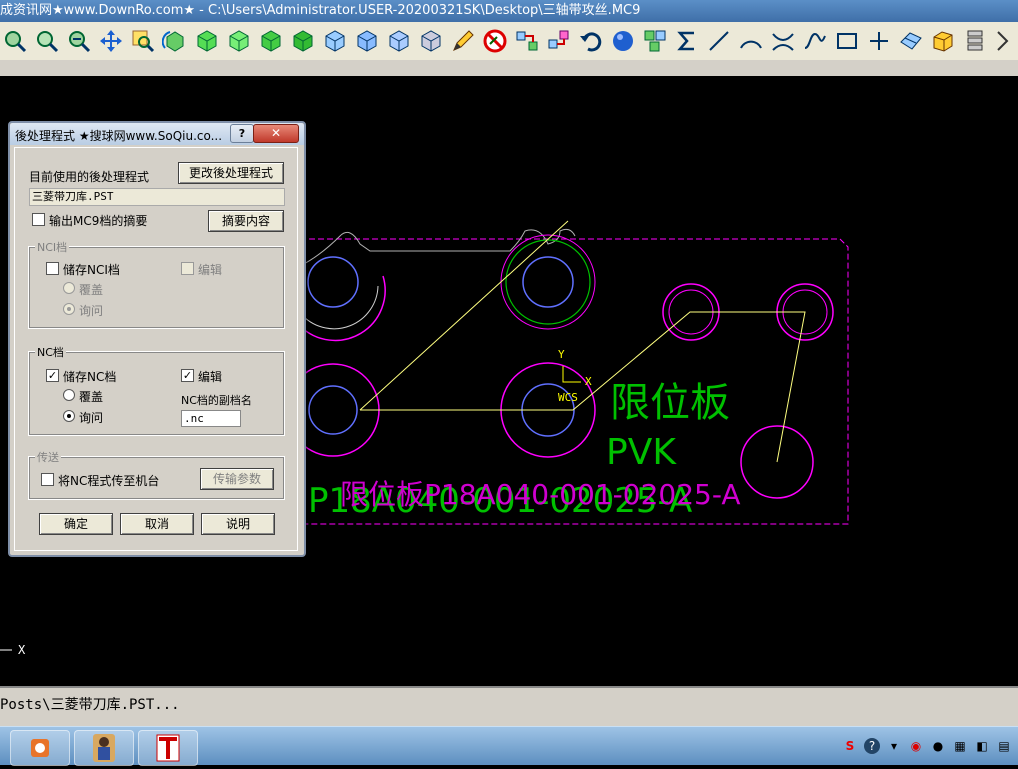 The image size is (1018, 769). Describe the element at coordinates (437, 247) in the screenshot. I see `slot-contour` at that location.